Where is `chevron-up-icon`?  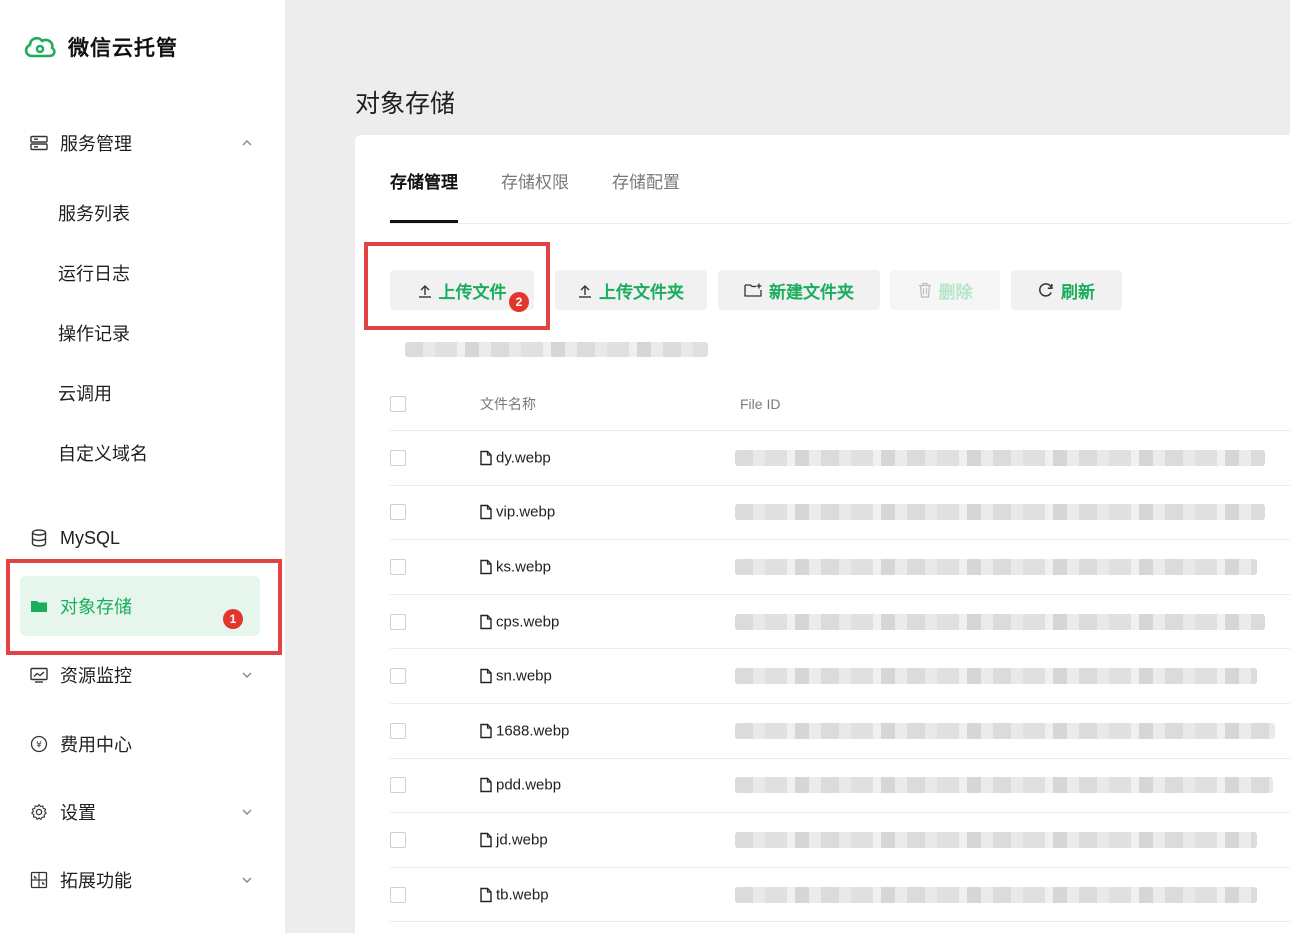 chevron-up-icon is located at coordinates (247, 143).